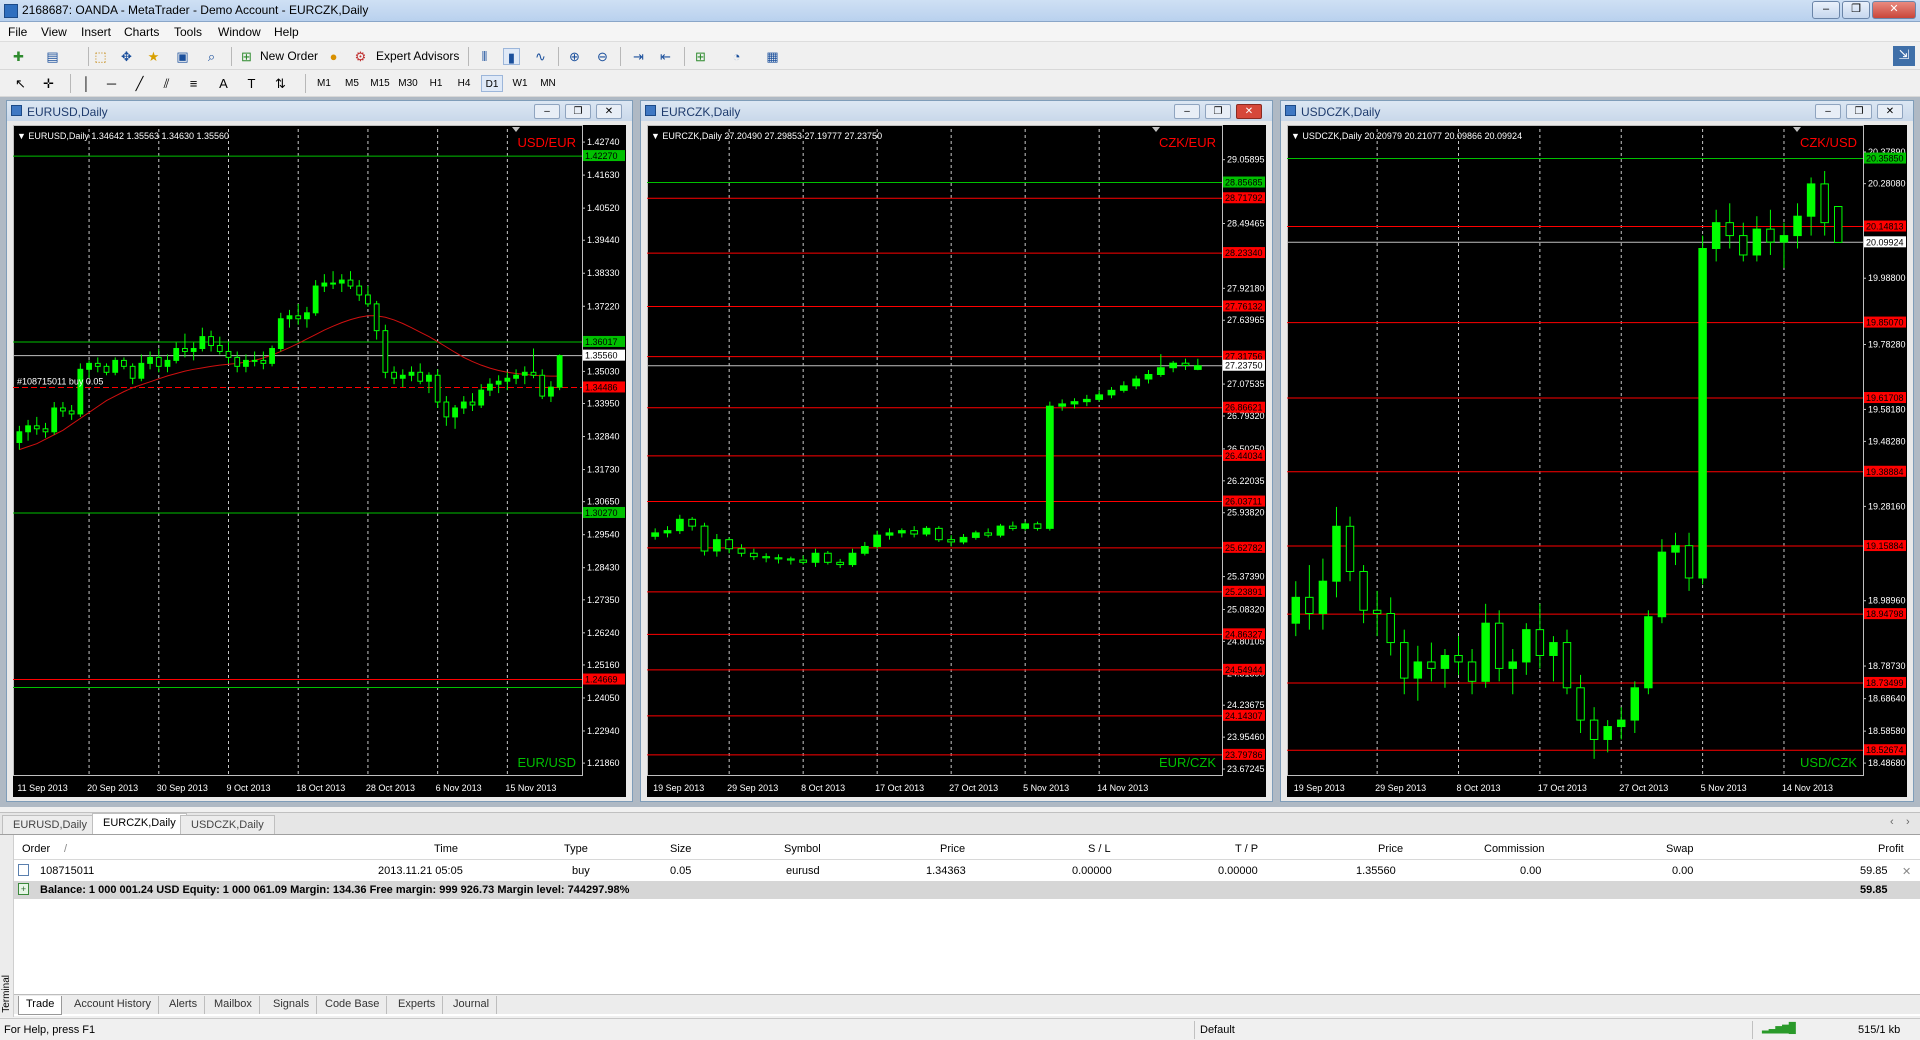 The width and height of the screenshot is (1920, 1040). I want to click on cursor-icon: ↖, so click(20, 83).